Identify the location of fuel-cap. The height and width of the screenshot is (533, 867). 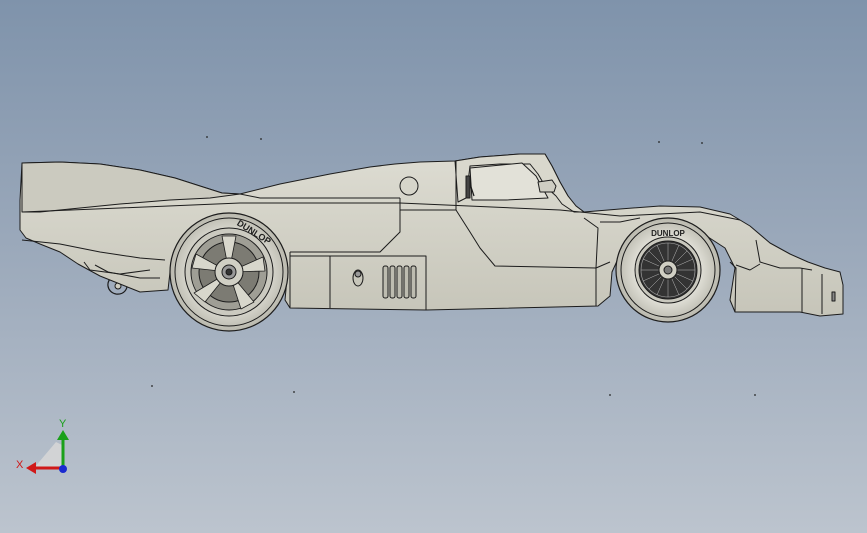
(409, 186).